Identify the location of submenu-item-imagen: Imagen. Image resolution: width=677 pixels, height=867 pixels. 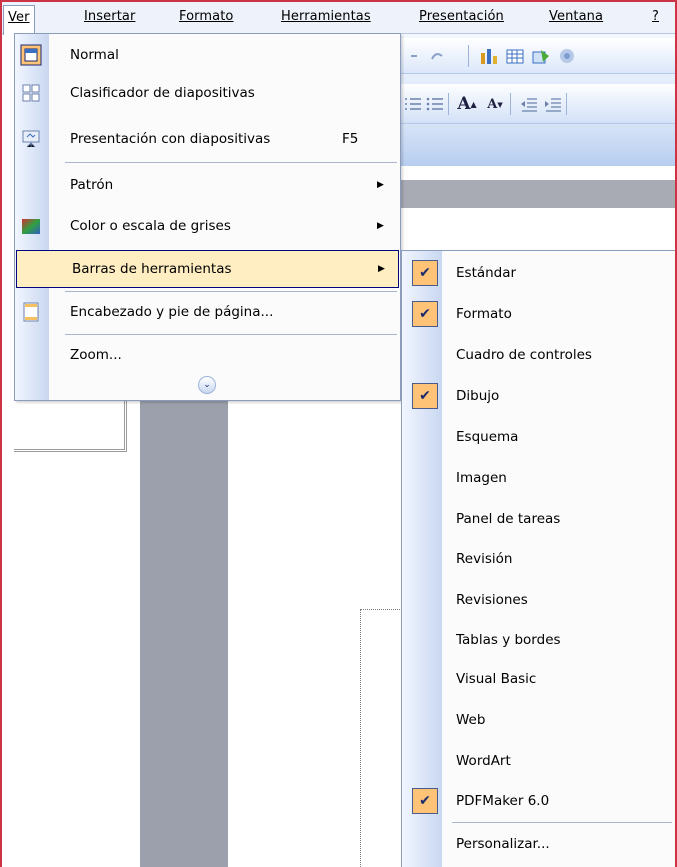
(539, 478).